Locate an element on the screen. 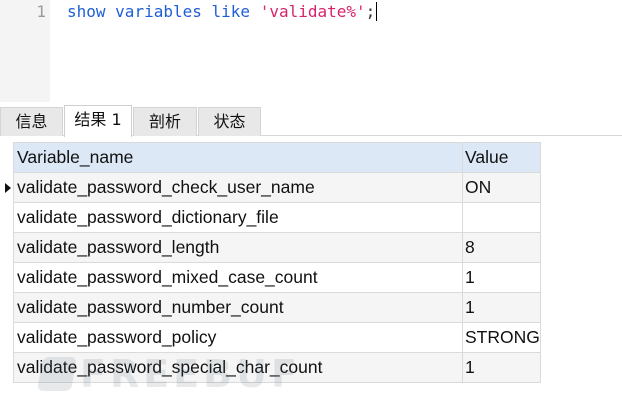 The width and height of the screenshot is (622, 401). table-row: validate_password_check_user_name ON is located at coordinates (270, 187).